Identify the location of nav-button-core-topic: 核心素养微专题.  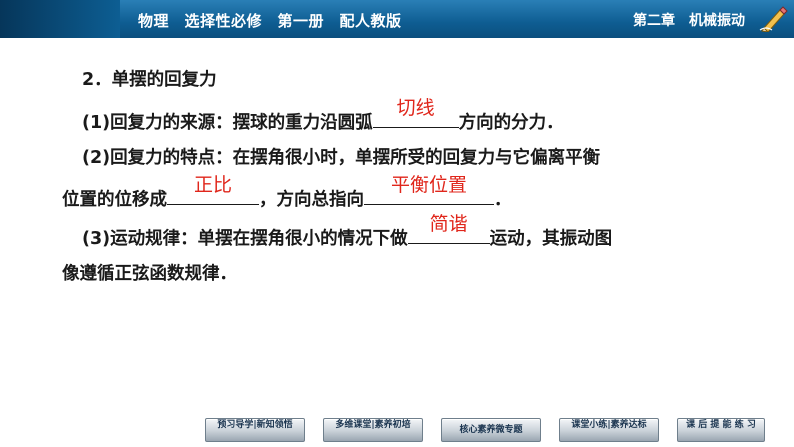
(491, 430).